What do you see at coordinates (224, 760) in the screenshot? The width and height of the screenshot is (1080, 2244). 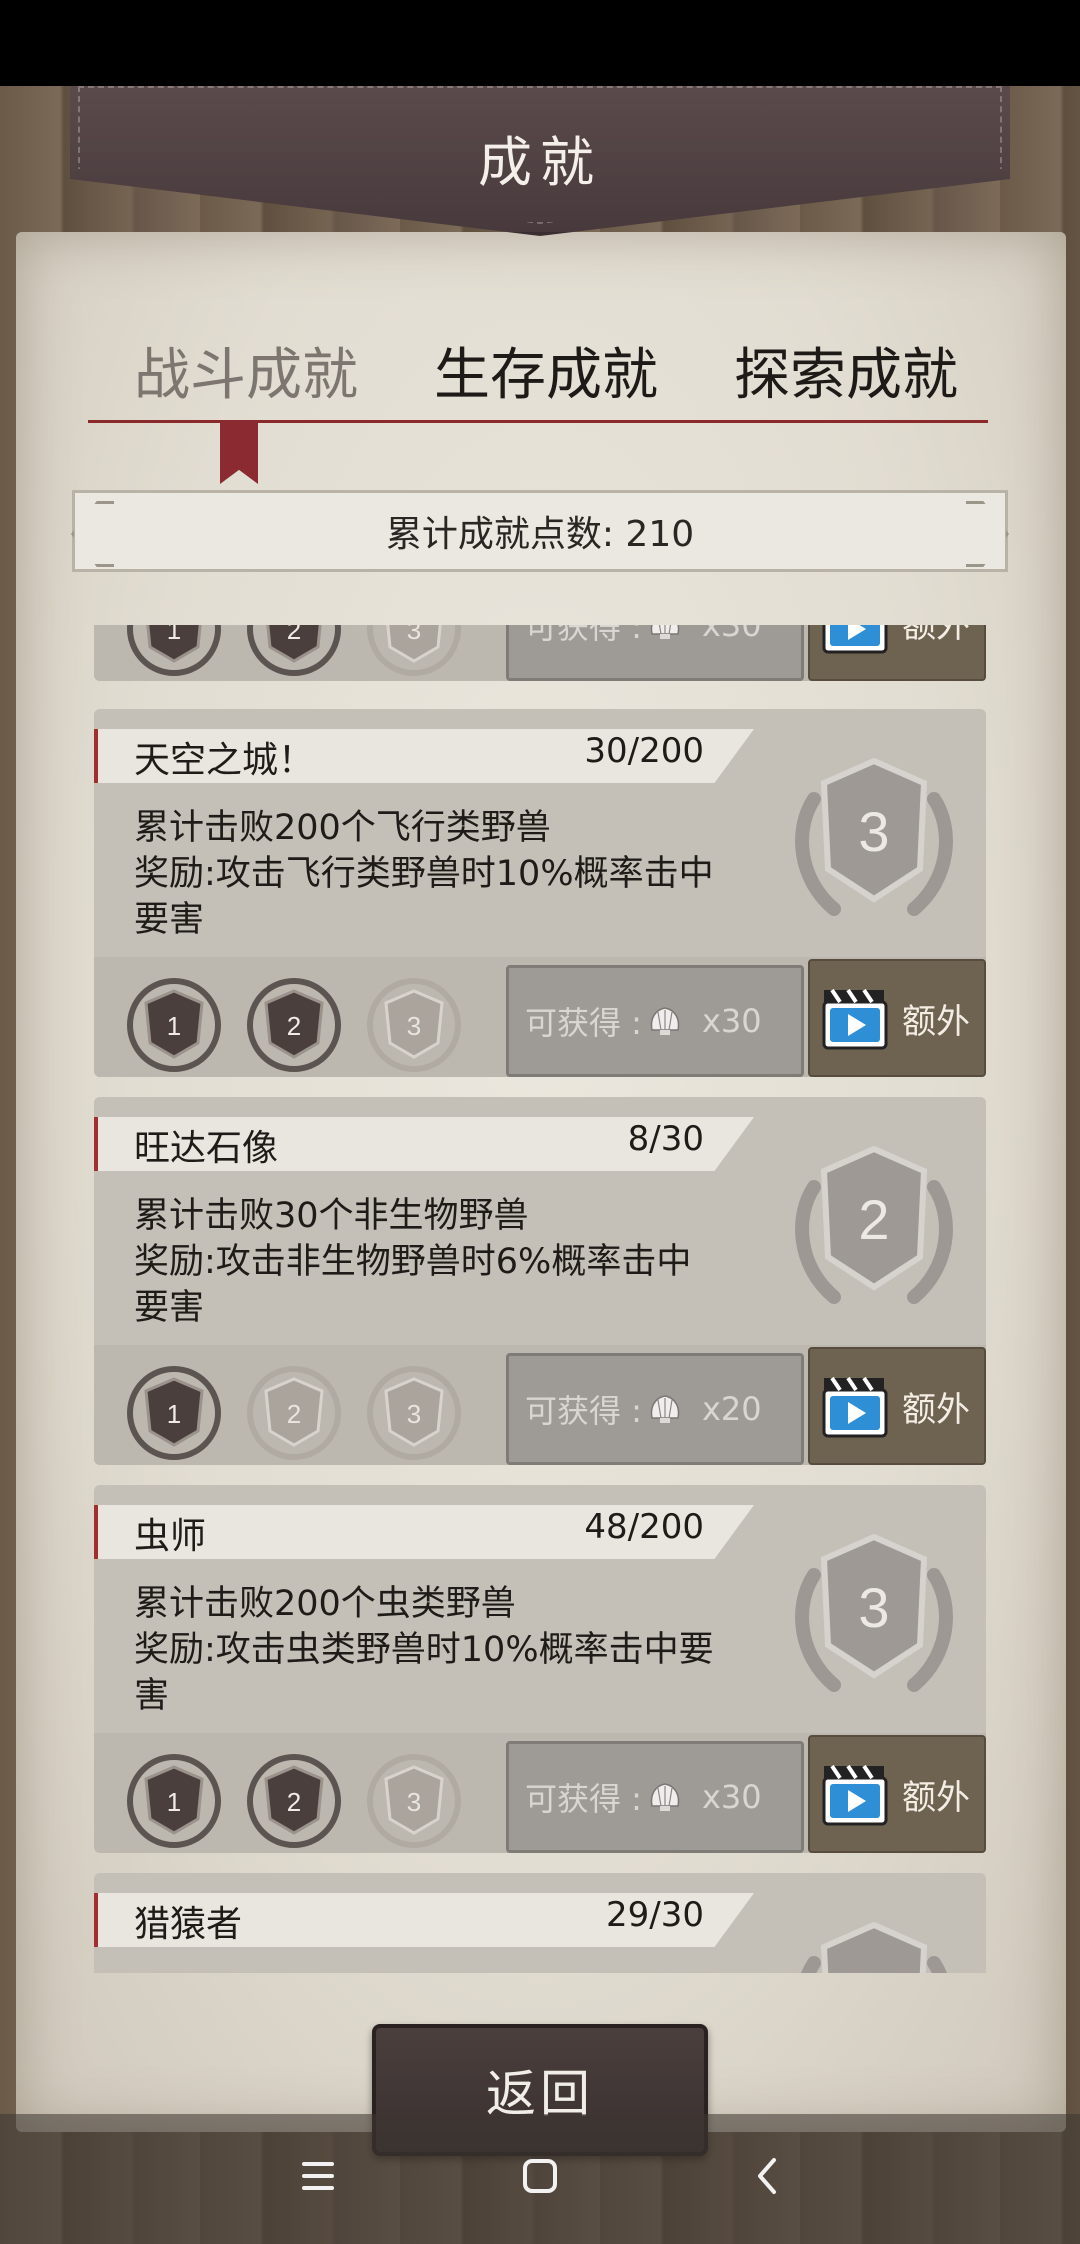 I see `achievement-name: 天空之城！` at bounding box center [224, 760].